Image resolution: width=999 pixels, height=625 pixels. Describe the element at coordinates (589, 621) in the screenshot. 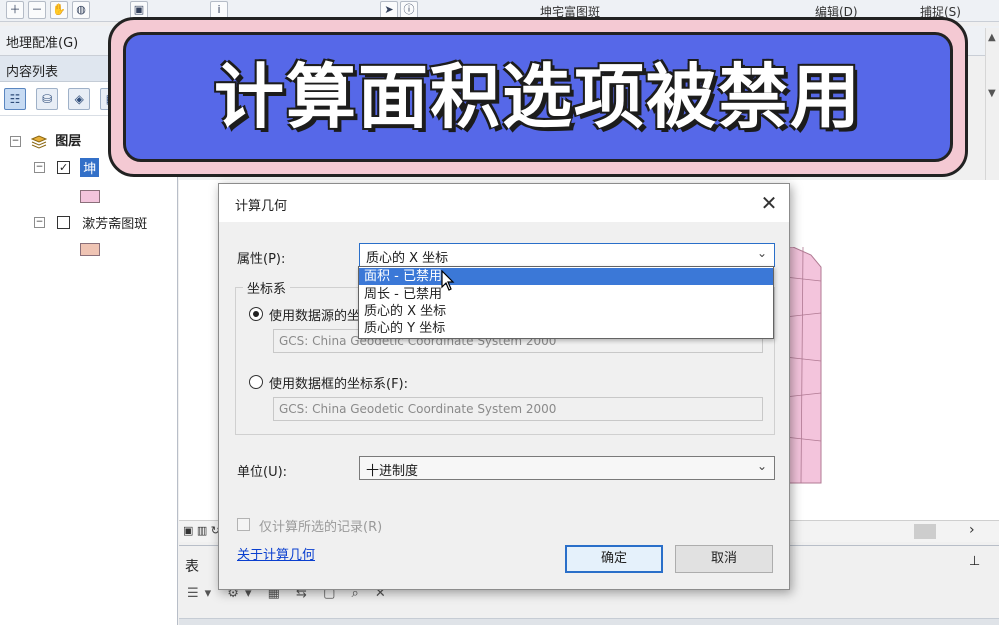

I see `table-tab-strip` at that location.